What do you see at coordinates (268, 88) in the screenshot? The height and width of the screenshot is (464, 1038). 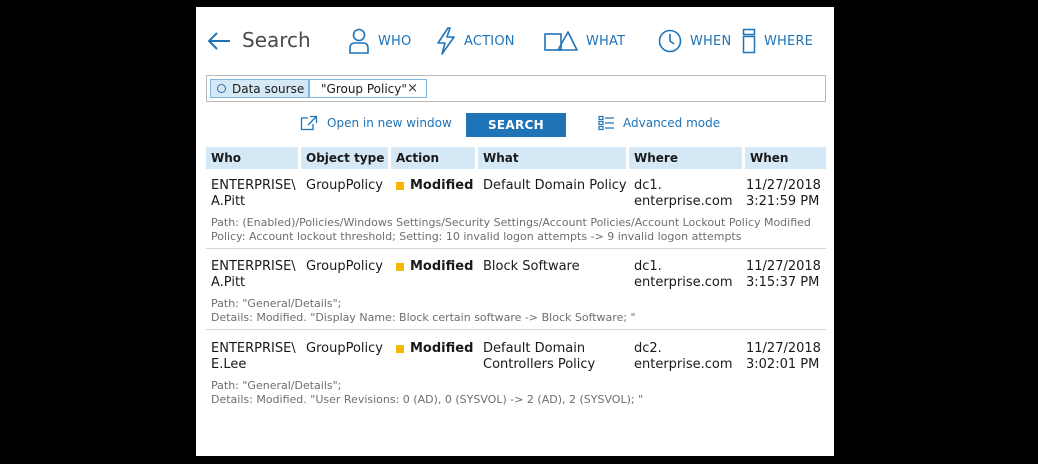 I see `filter-chip-source-label: Data sourse` at bounding box center [268, 88].